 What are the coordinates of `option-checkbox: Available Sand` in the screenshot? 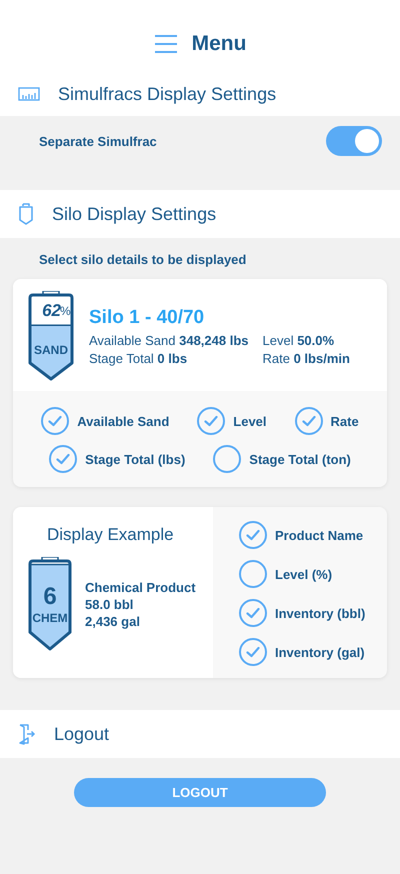 It's located at (105, 421).